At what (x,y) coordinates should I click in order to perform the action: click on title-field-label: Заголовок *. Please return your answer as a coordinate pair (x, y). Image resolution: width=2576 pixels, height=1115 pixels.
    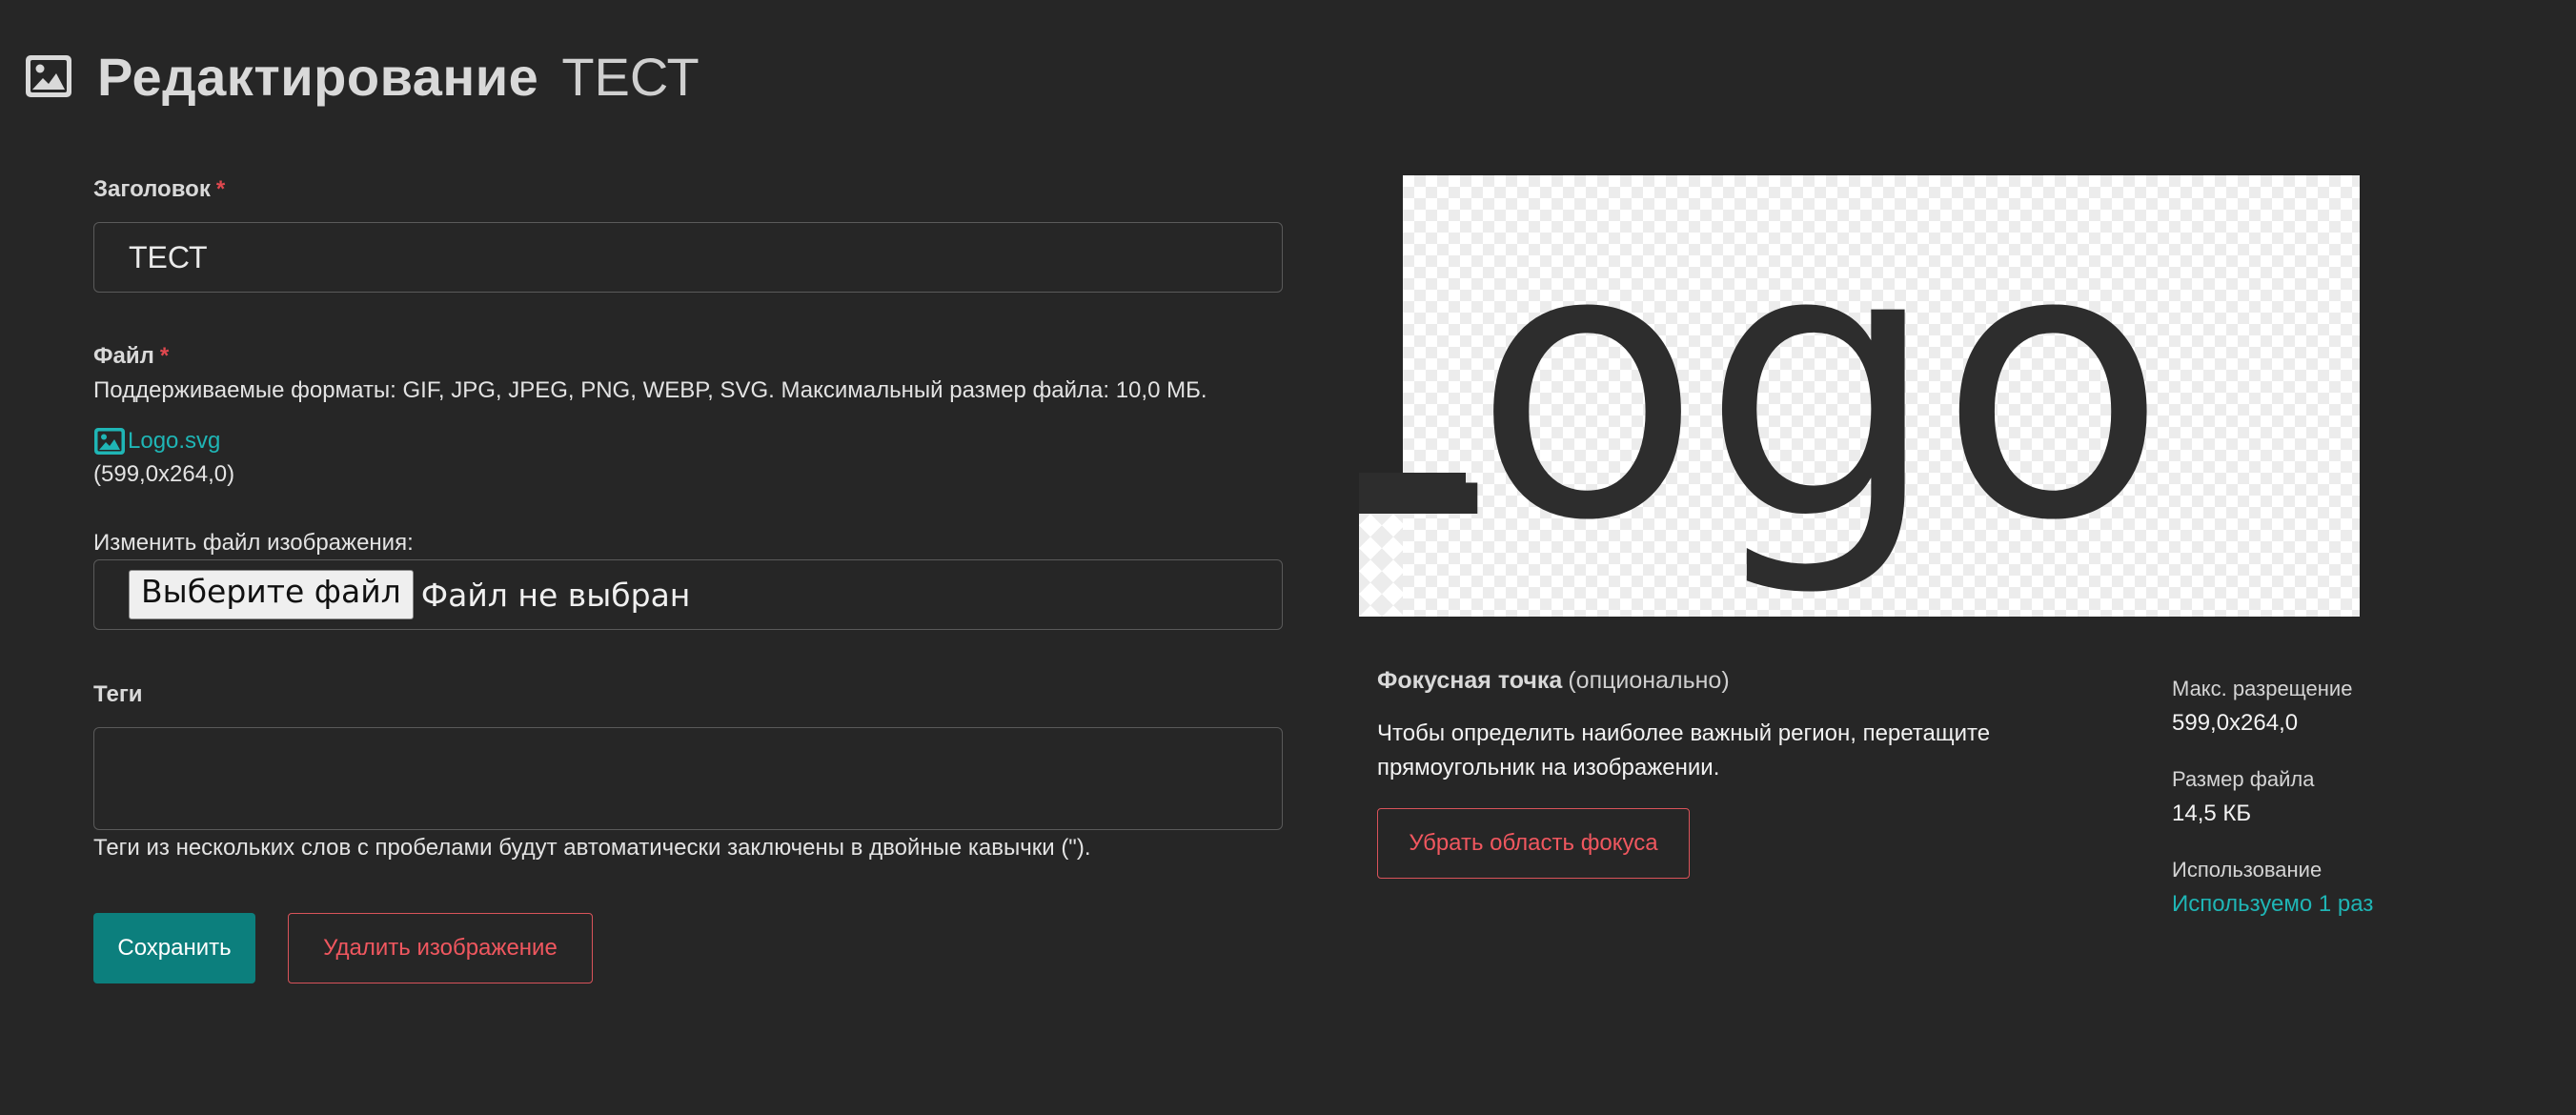
    Looking at the image, I should click on (159, 189).